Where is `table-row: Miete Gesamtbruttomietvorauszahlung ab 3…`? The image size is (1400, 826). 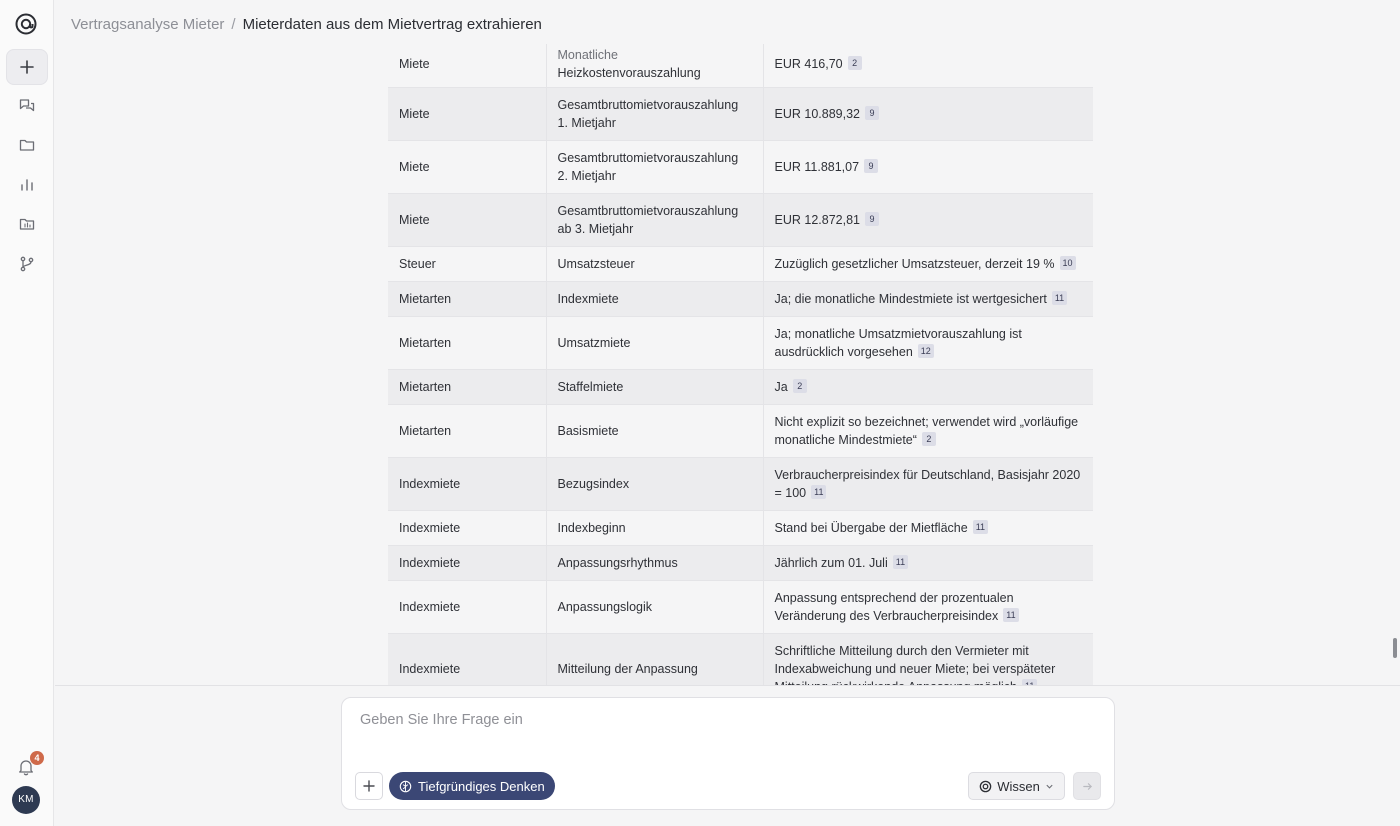 table-row: Miete Gesamtbruttomietvorauszahlung ab 3… is located at coordinates (740, 220).